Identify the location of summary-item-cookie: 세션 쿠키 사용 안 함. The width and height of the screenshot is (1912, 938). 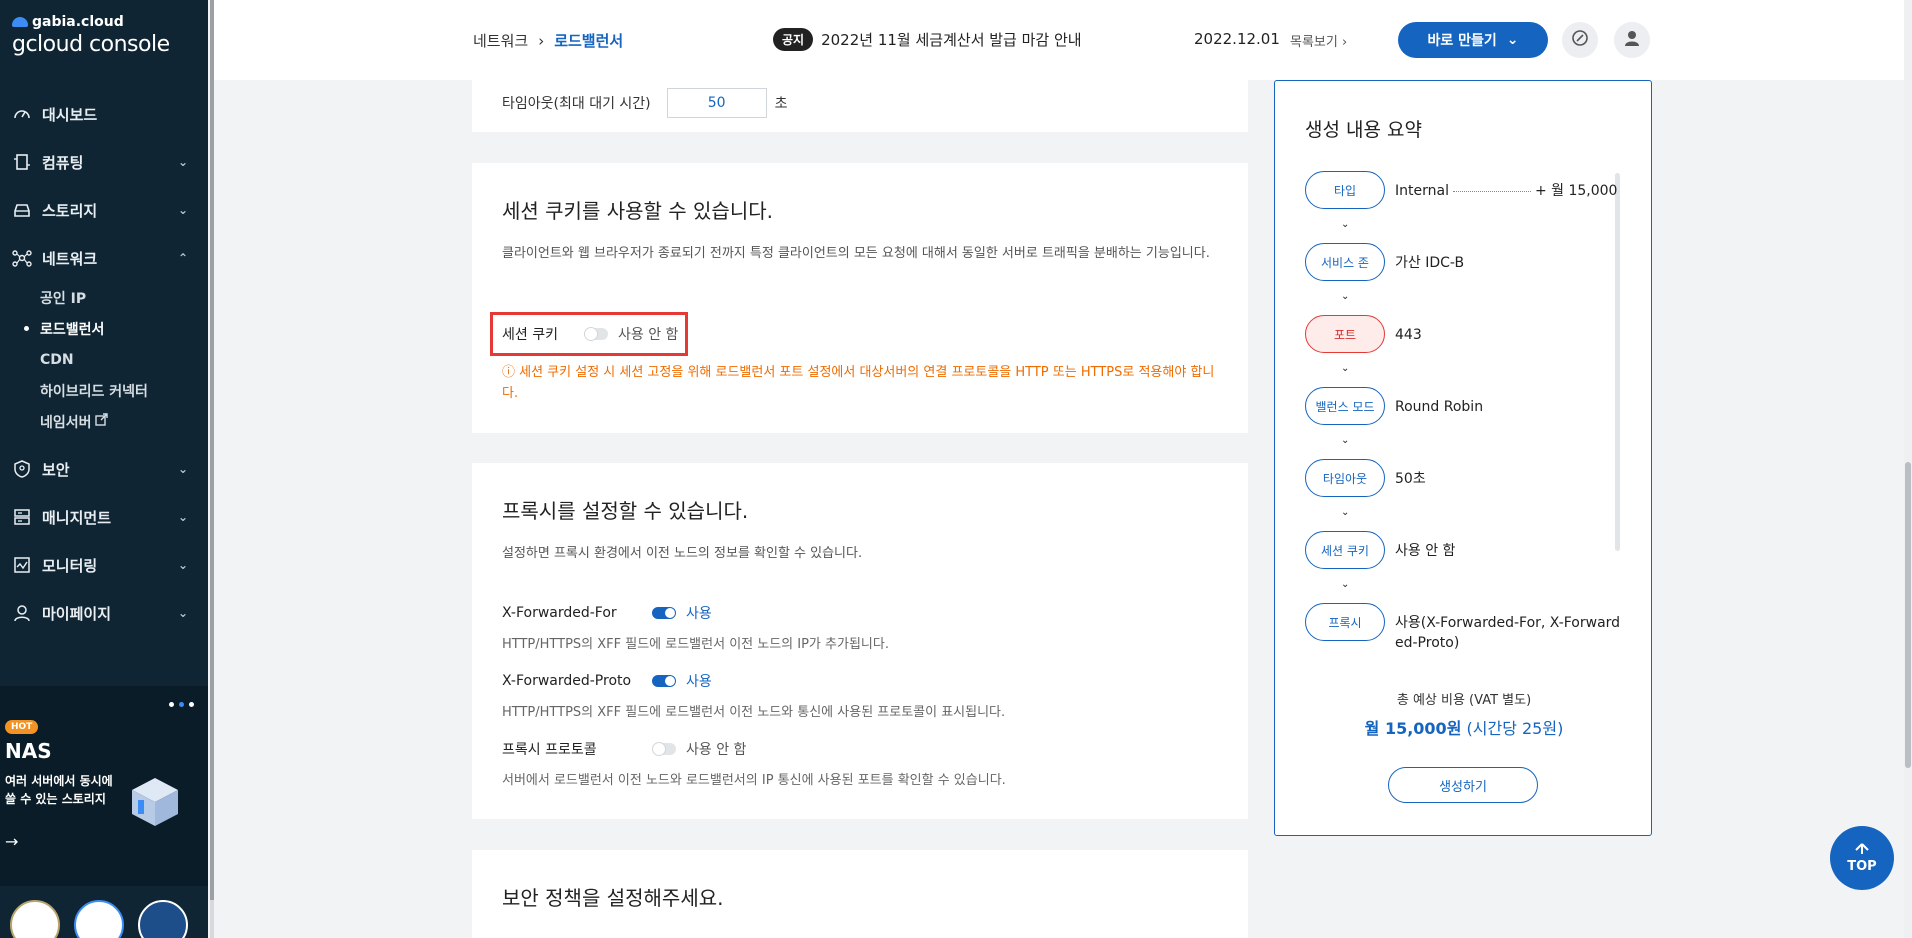
(1463, 550).